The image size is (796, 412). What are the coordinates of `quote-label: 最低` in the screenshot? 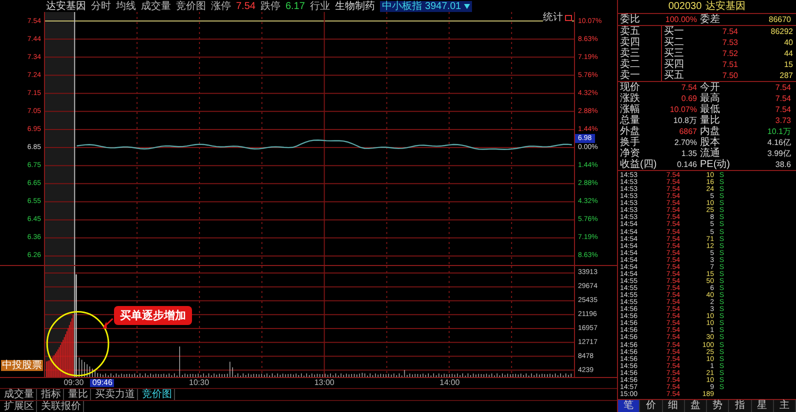 It's located at (710, 109).